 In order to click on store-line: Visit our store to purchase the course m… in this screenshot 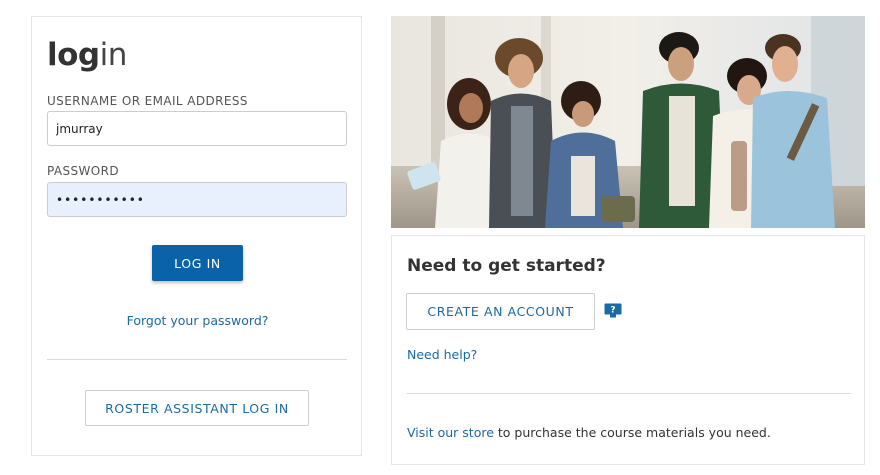, I will do `click(589, 432)`.